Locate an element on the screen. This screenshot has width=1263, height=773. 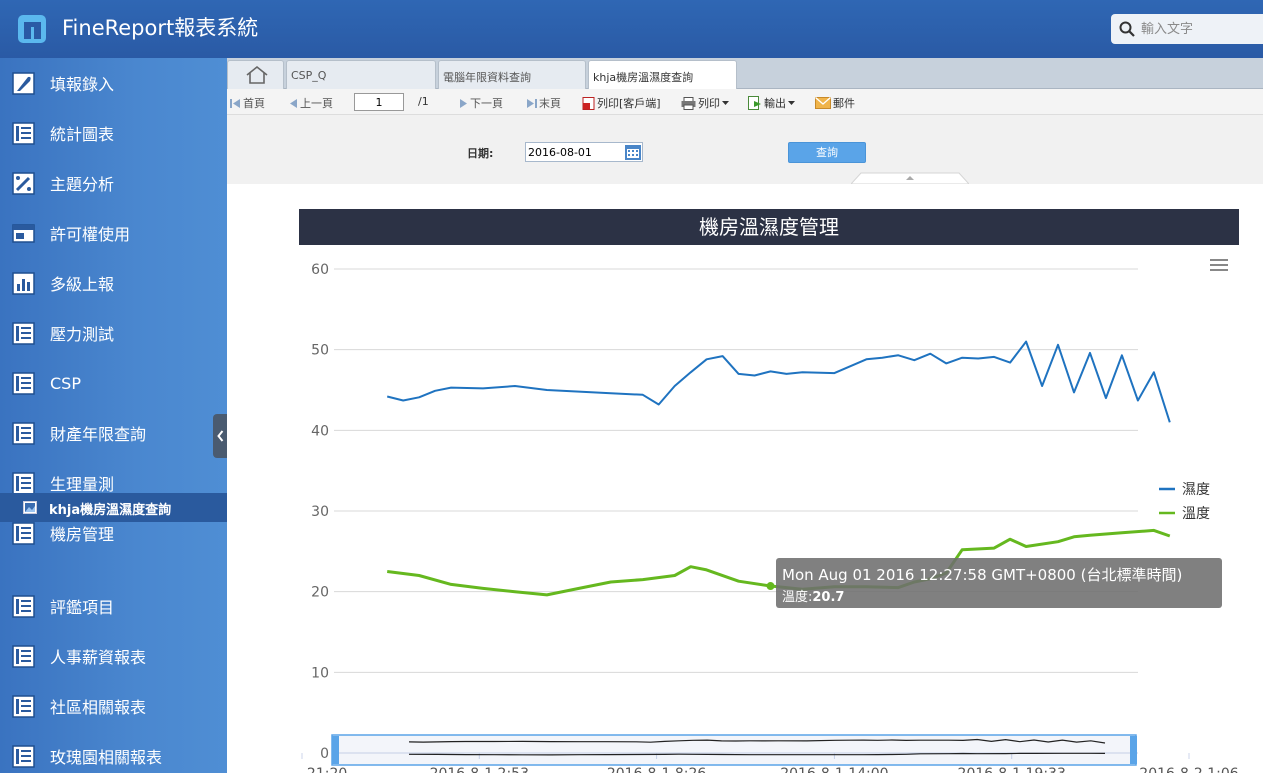
mail-button: 郵件 is located at coordinates (835, 103).